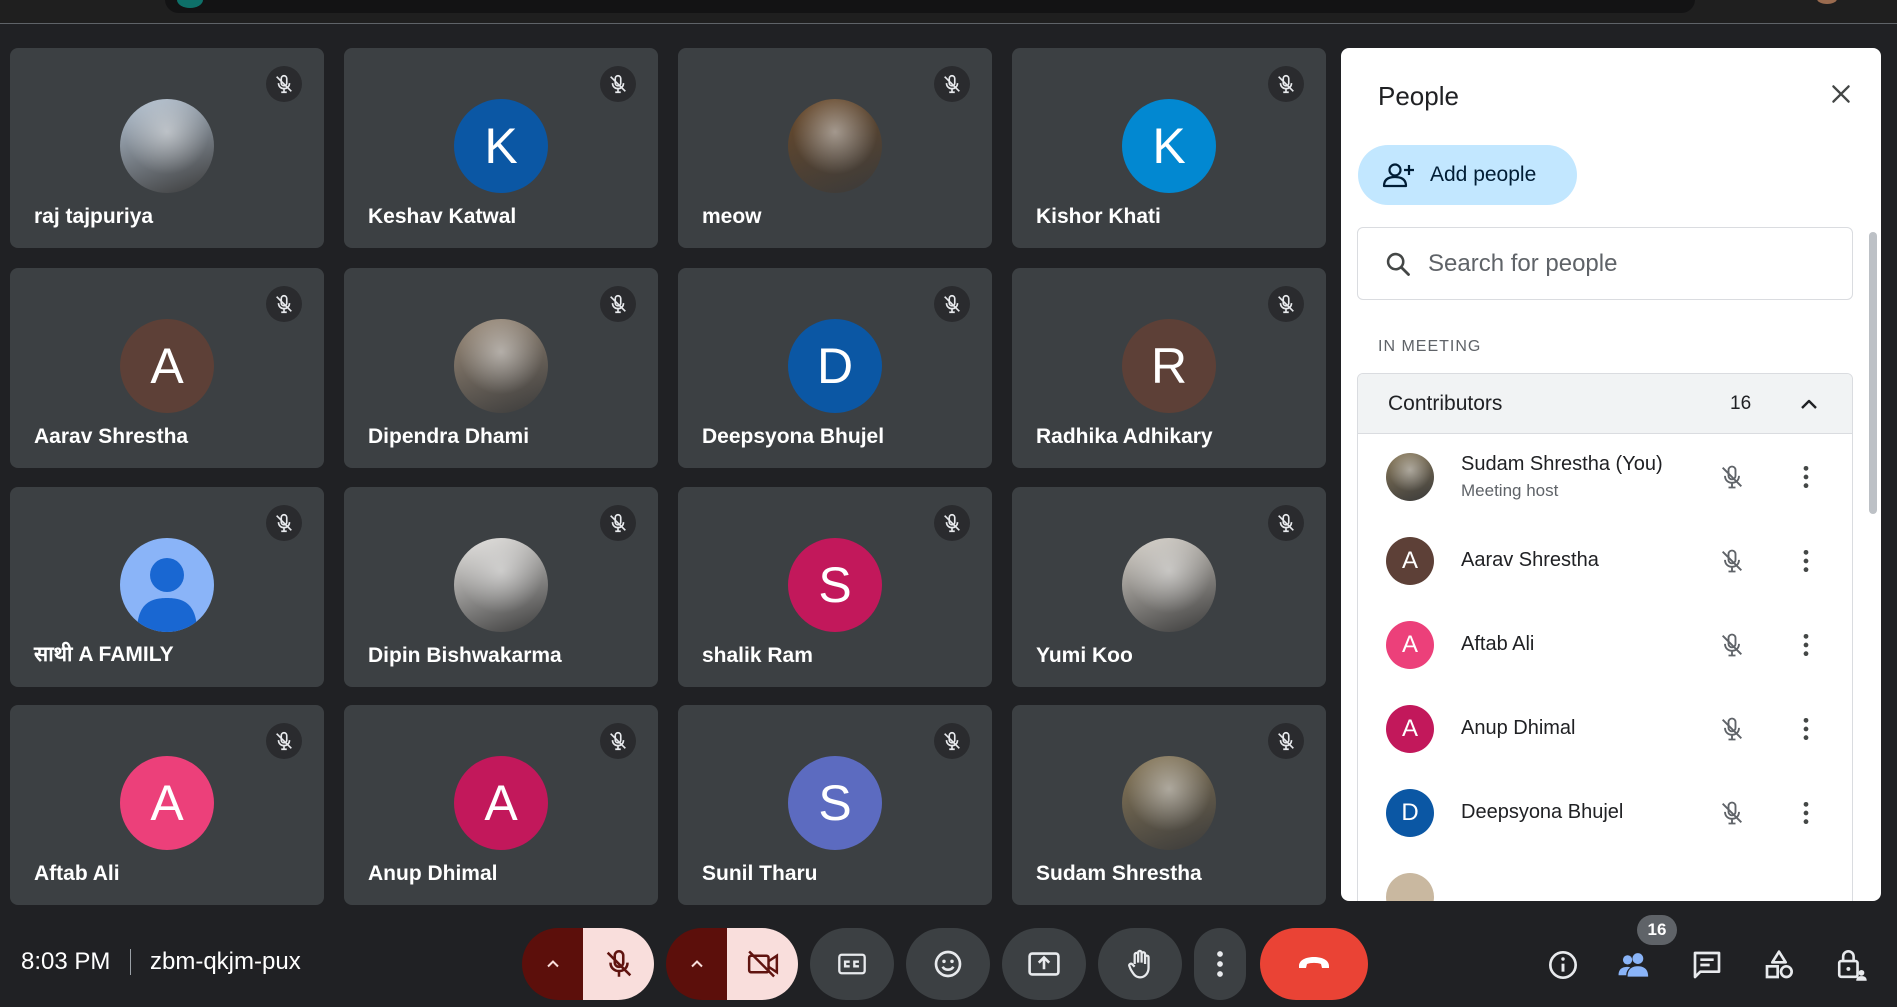  Describe the element at coordinates (433, 873) in the screenshot. I see `participant-name: Anup Dhimal` at that location.